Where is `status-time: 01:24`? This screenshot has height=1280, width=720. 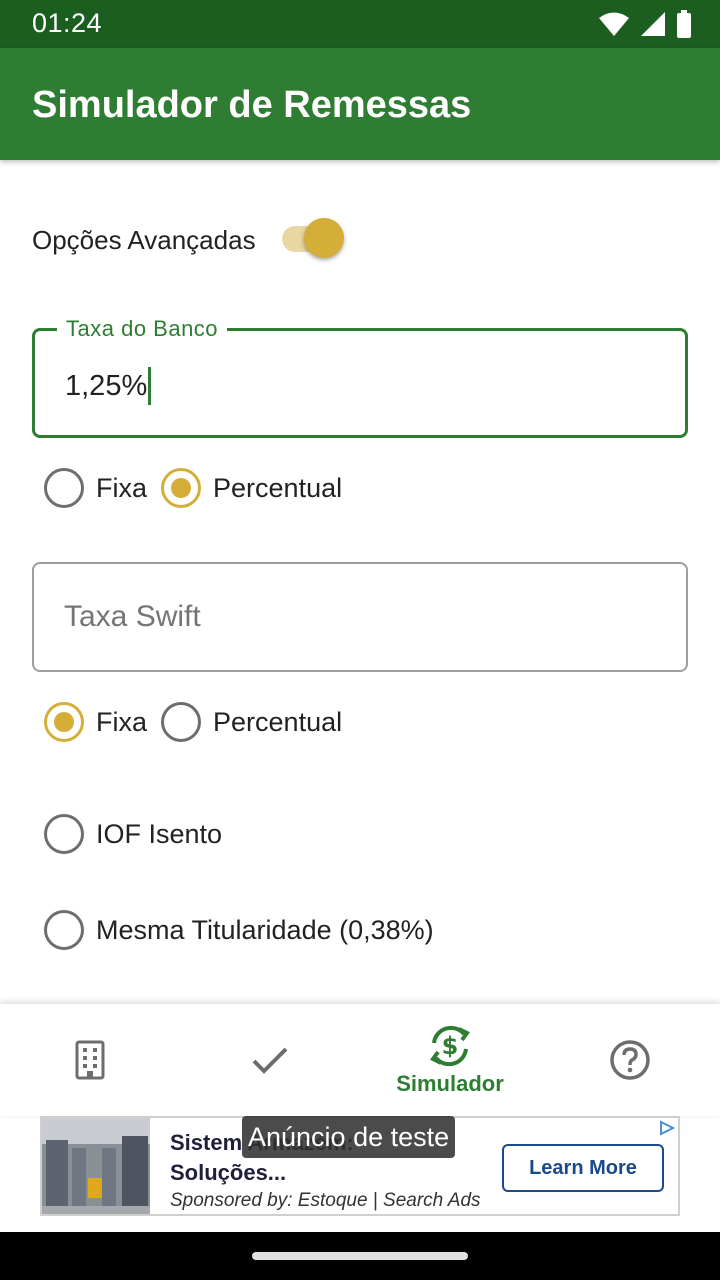
status-time: 01:24 is located at coordinates (67, 23).